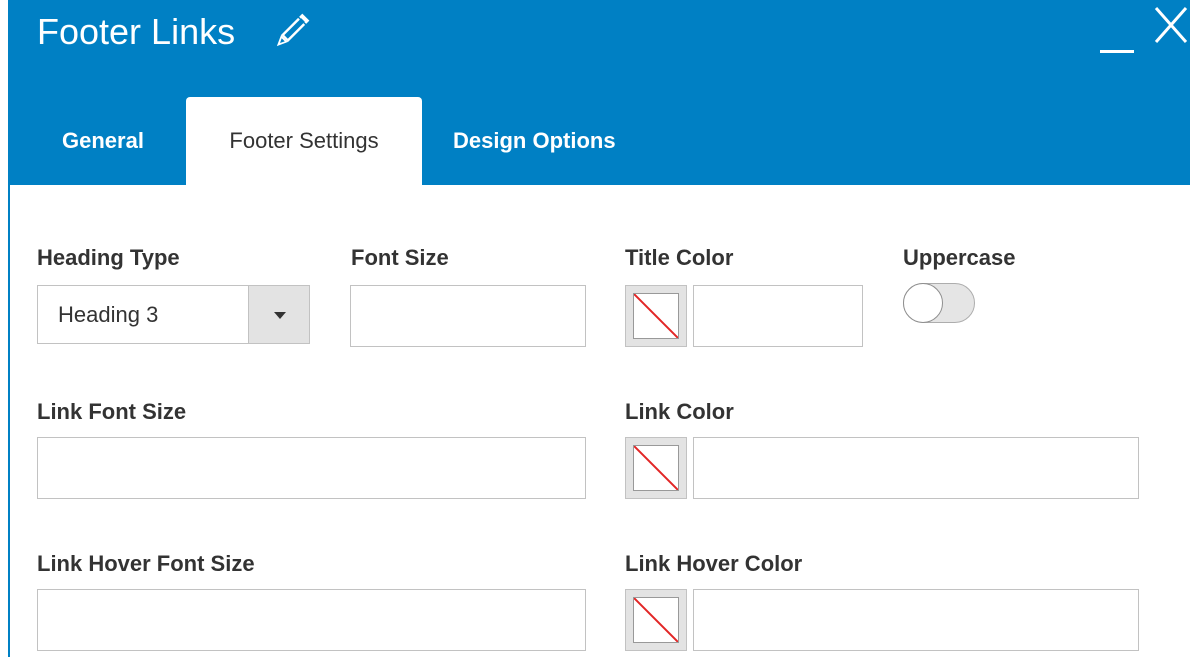 The width and height of the screenshot is (1190, 657). I want to click on heading-type-label: Heading Type, so click(108, 257).